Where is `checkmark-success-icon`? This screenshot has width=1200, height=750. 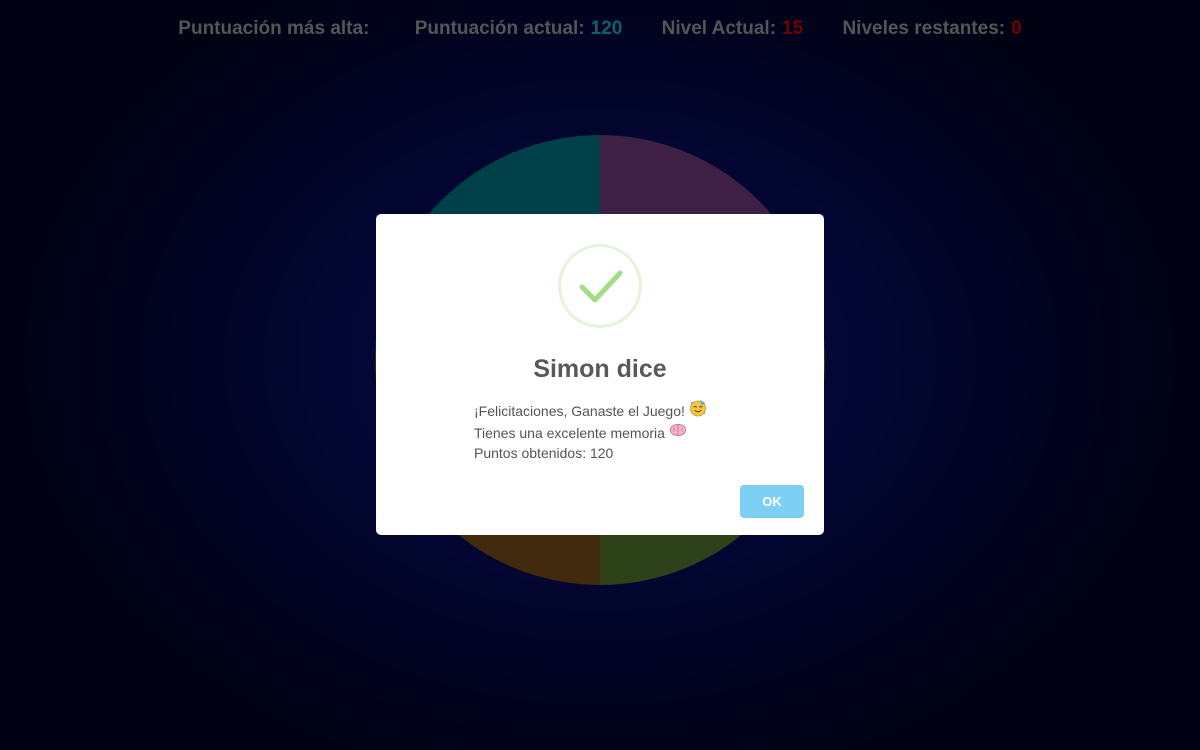 checkmark-success-icon is located at coordinates (600, 286).